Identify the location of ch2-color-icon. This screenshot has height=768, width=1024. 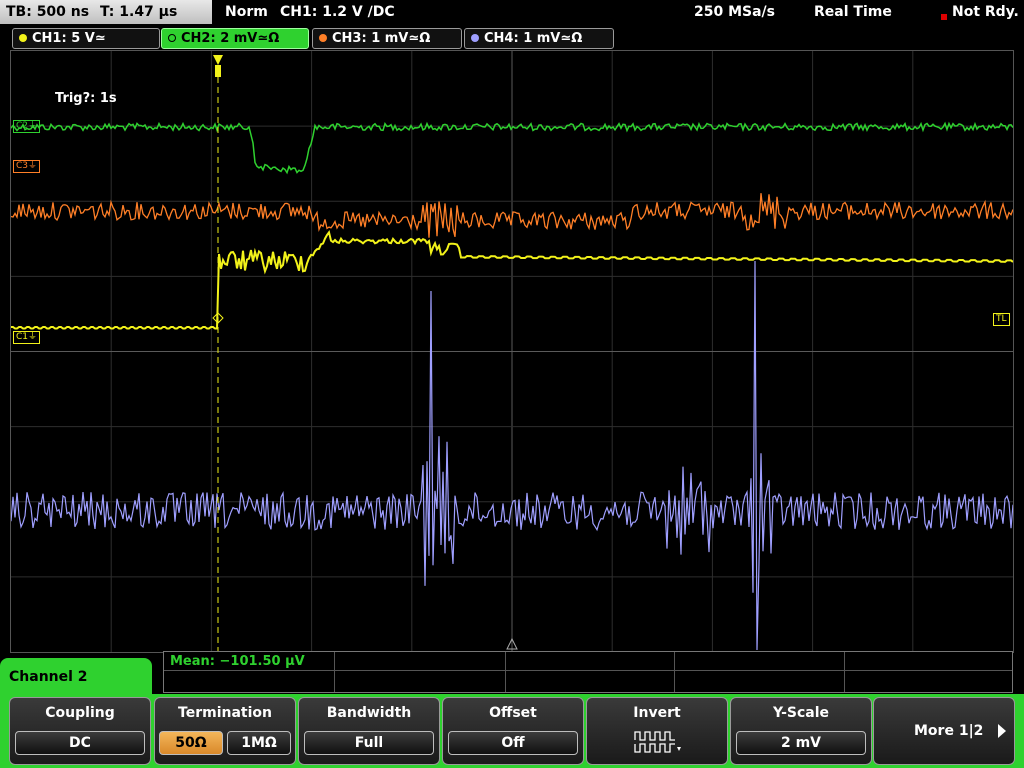
(172, 38).